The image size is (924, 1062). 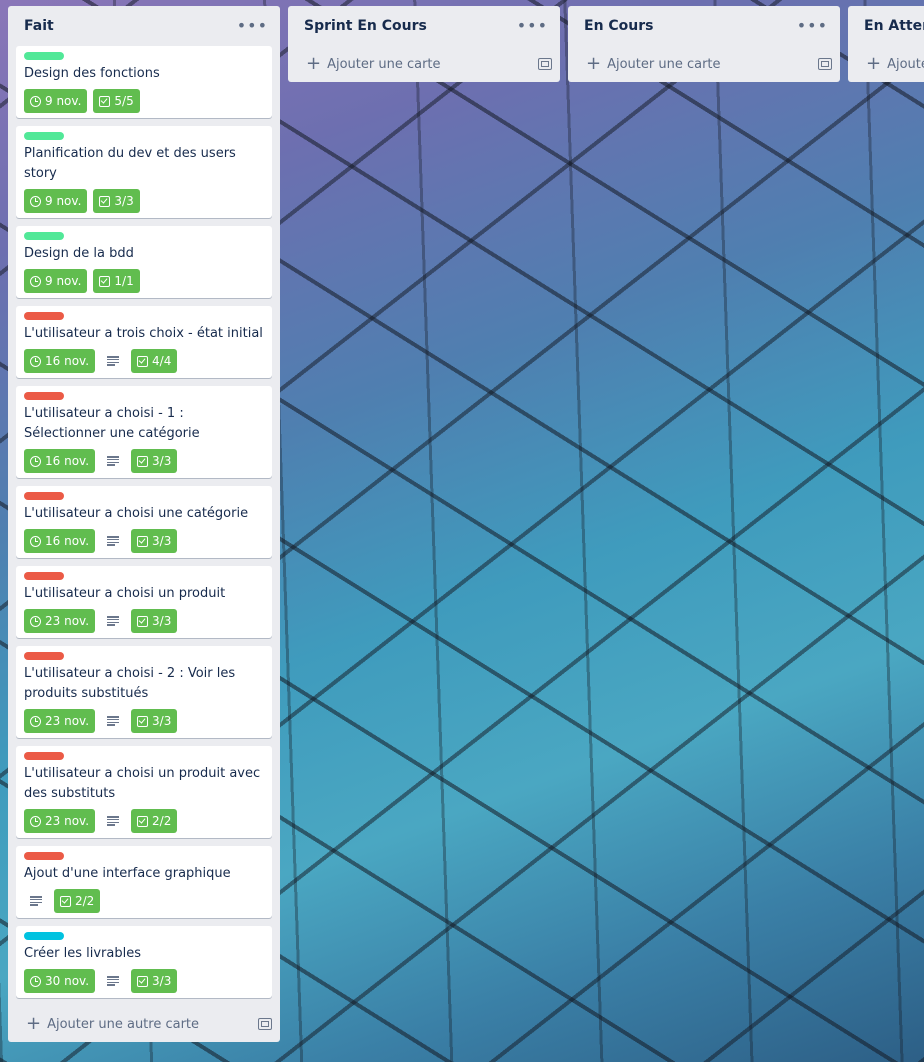 I want to click on list-title: En Attente, so click(x=894, y=26).